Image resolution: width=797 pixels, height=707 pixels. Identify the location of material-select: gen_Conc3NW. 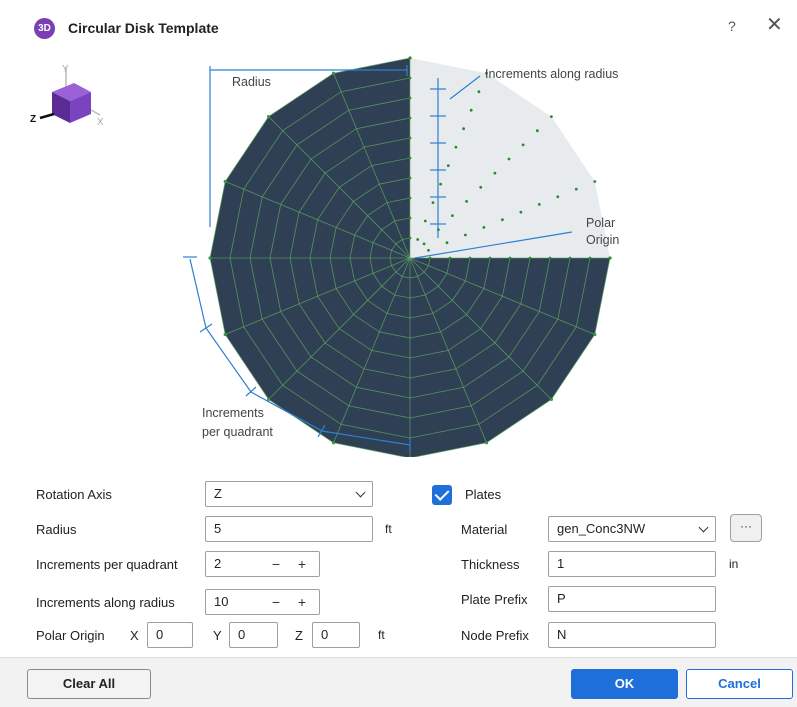
(632, 529).